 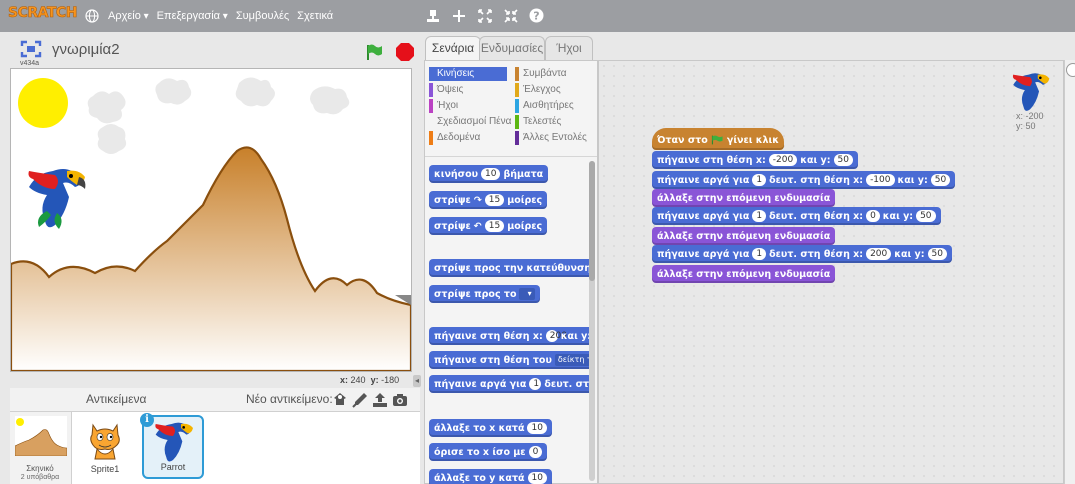 What do you see at coordinates (484, 15) in the screenshot?
I see `grow-icon` at bounding box center [484, 15].